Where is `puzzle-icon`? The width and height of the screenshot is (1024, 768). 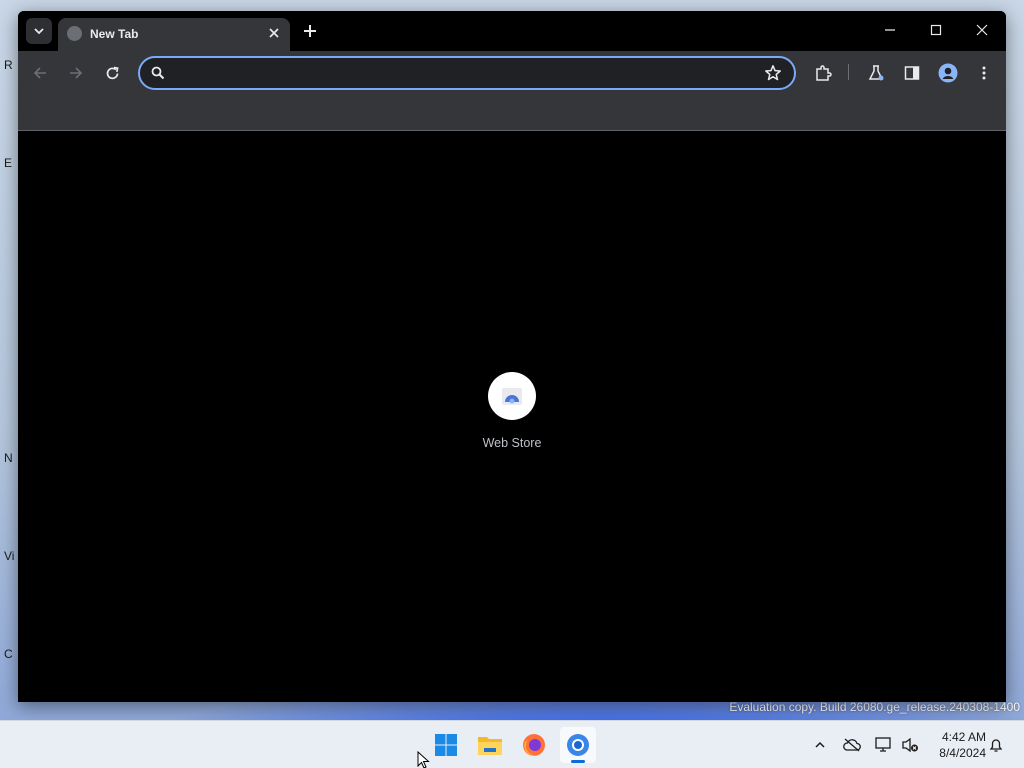
puzzle-icon is located at coordinates (824, 73).